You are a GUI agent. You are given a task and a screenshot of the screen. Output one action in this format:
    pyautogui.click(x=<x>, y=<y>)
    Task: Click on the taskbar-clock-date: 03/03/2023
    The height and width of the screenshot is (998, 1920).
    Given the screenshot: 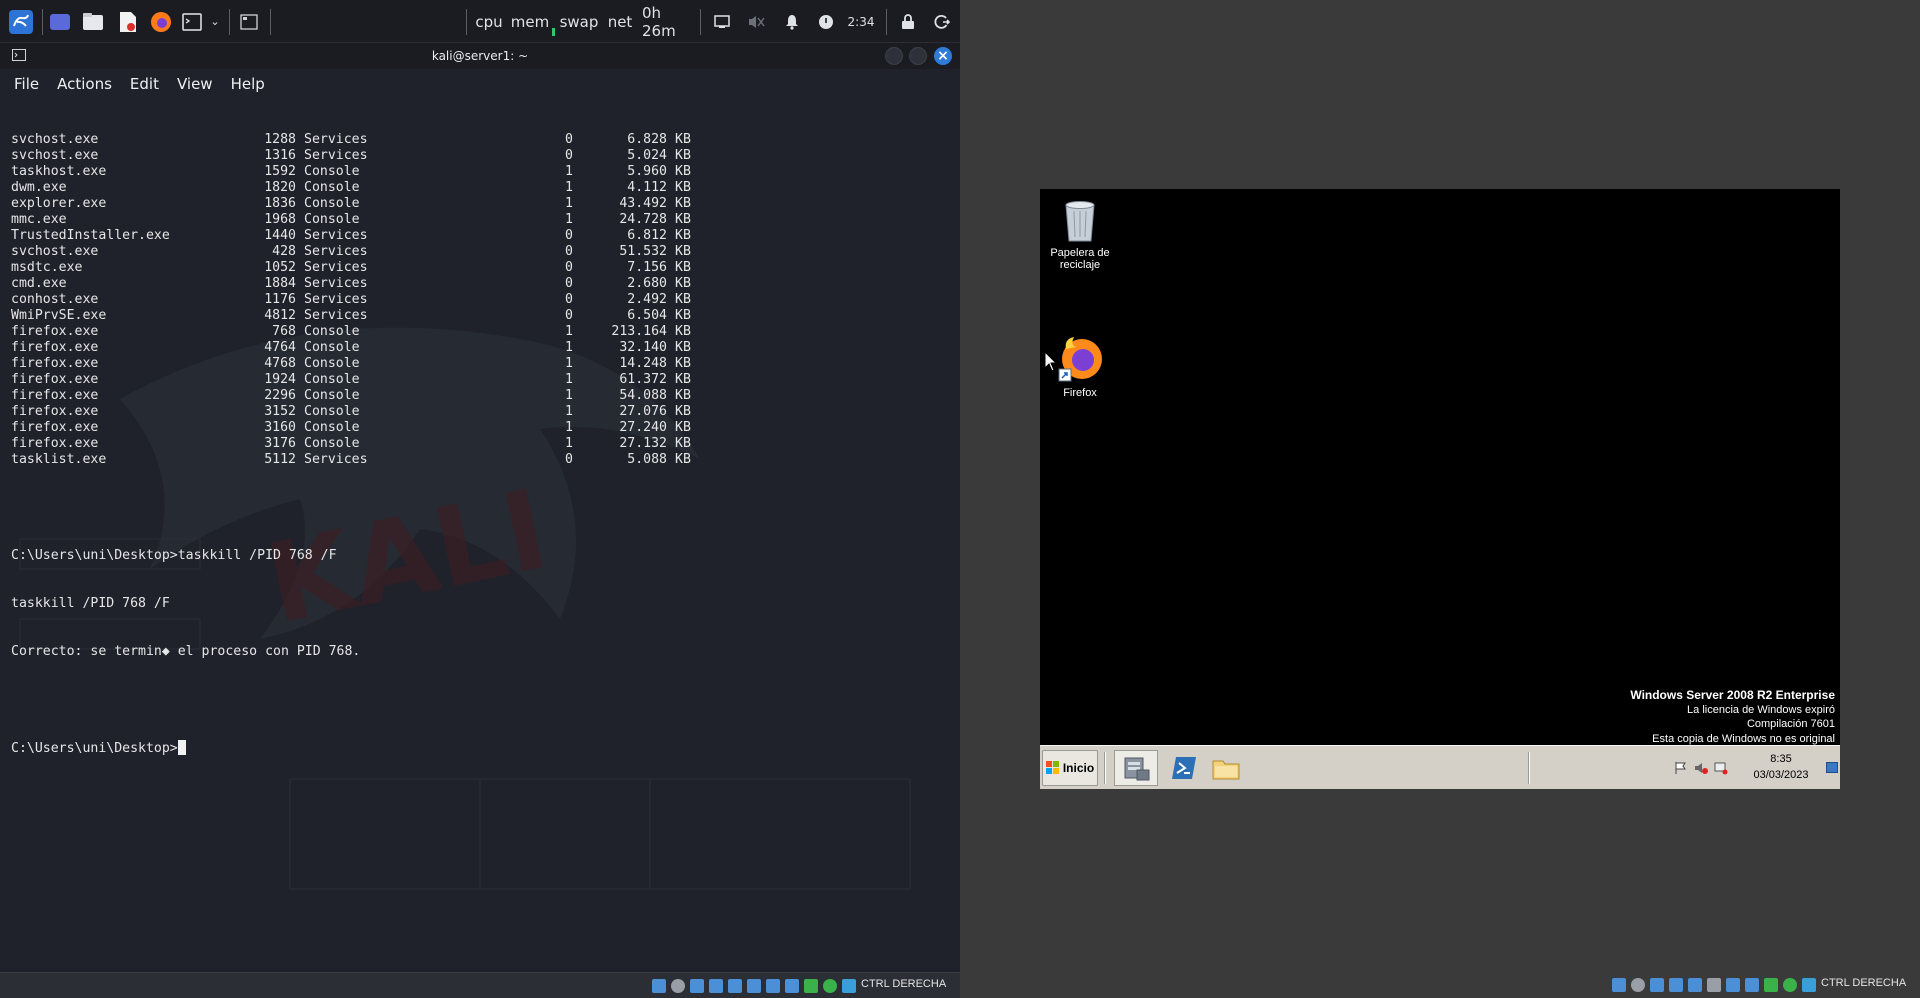 What is the action you would take?
    pyautogui.click(x=1781, y=775)
    